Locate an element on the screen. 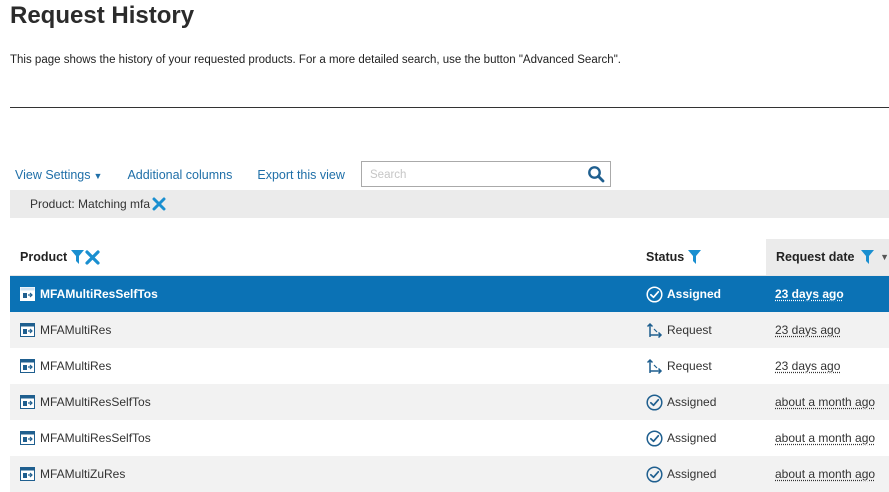 This screenshot has height=492, width=889. additional-columns-button: Additional columns is located at coordinates (179, 175).